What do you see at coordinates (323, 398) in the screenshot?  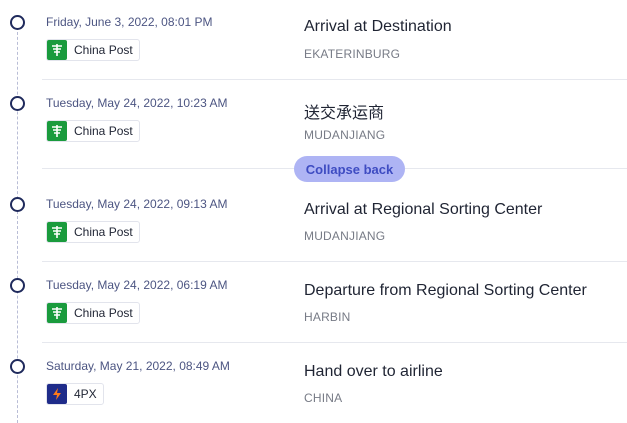 I see `event-location: CHINA` at bounding box center [323, 398].